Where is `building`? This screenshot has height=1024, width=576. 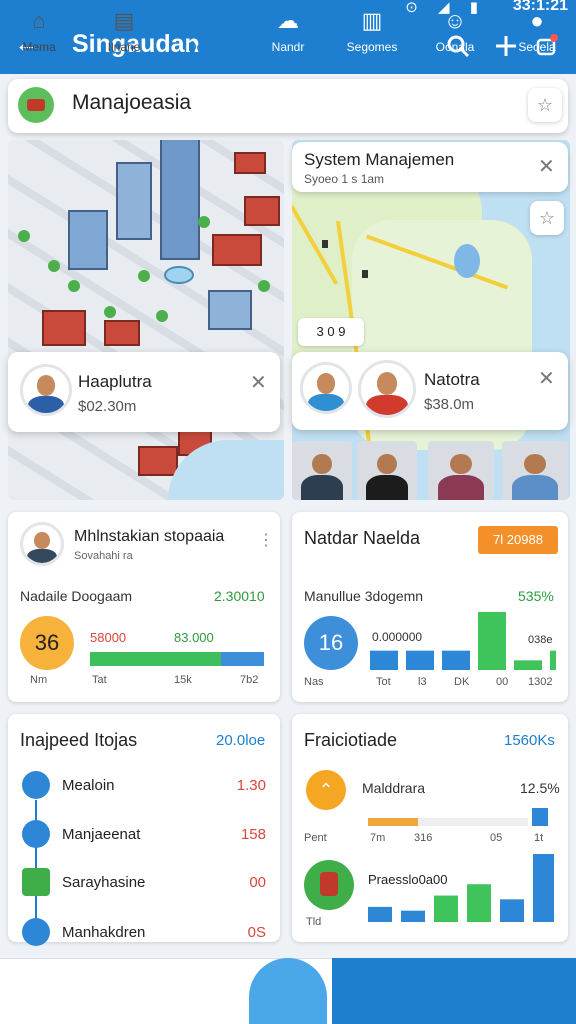
building is located at coordinates (134, 201).